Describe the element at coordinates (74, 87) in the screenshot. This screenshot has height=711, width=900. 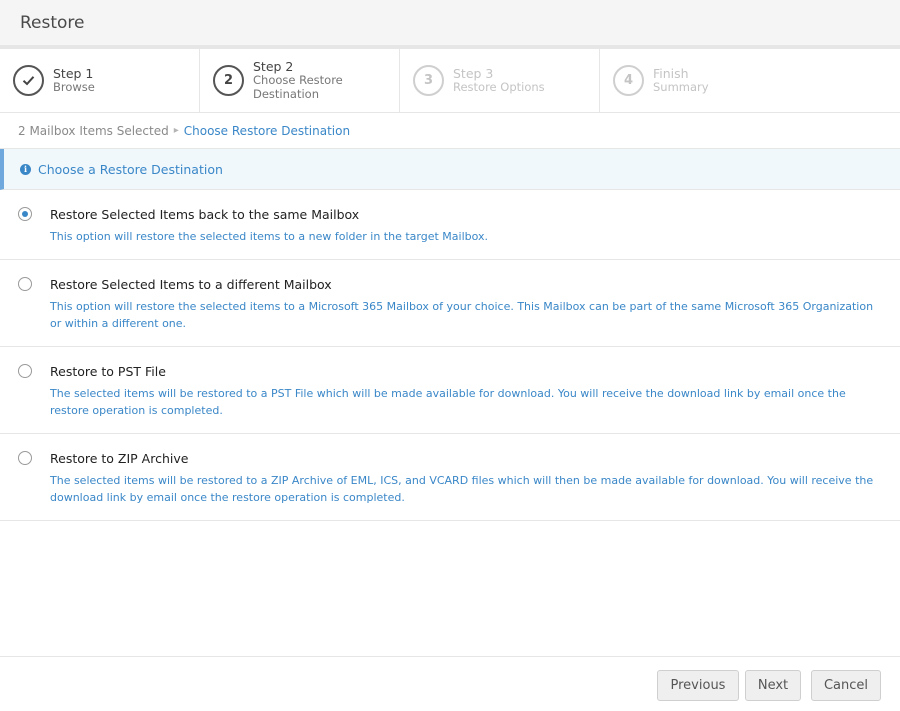
I see `step-subtitle: Browse` at that location.